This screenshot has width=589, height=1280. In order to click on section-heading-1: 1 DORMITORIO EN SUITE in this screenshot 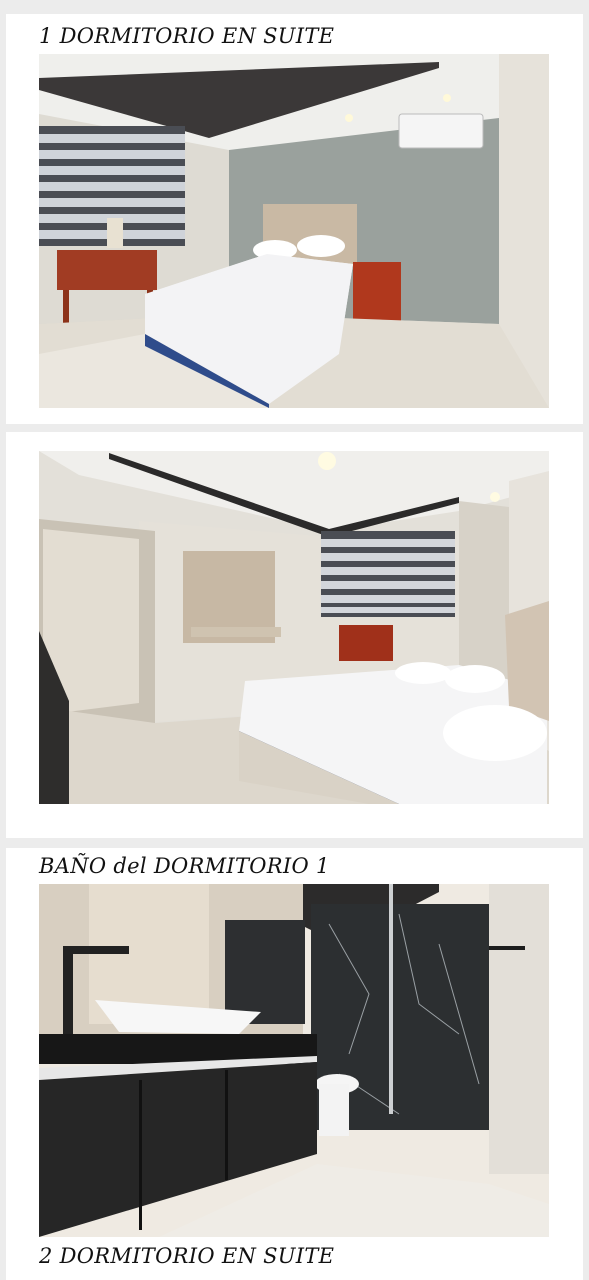, I will do `click(187, 36)`.